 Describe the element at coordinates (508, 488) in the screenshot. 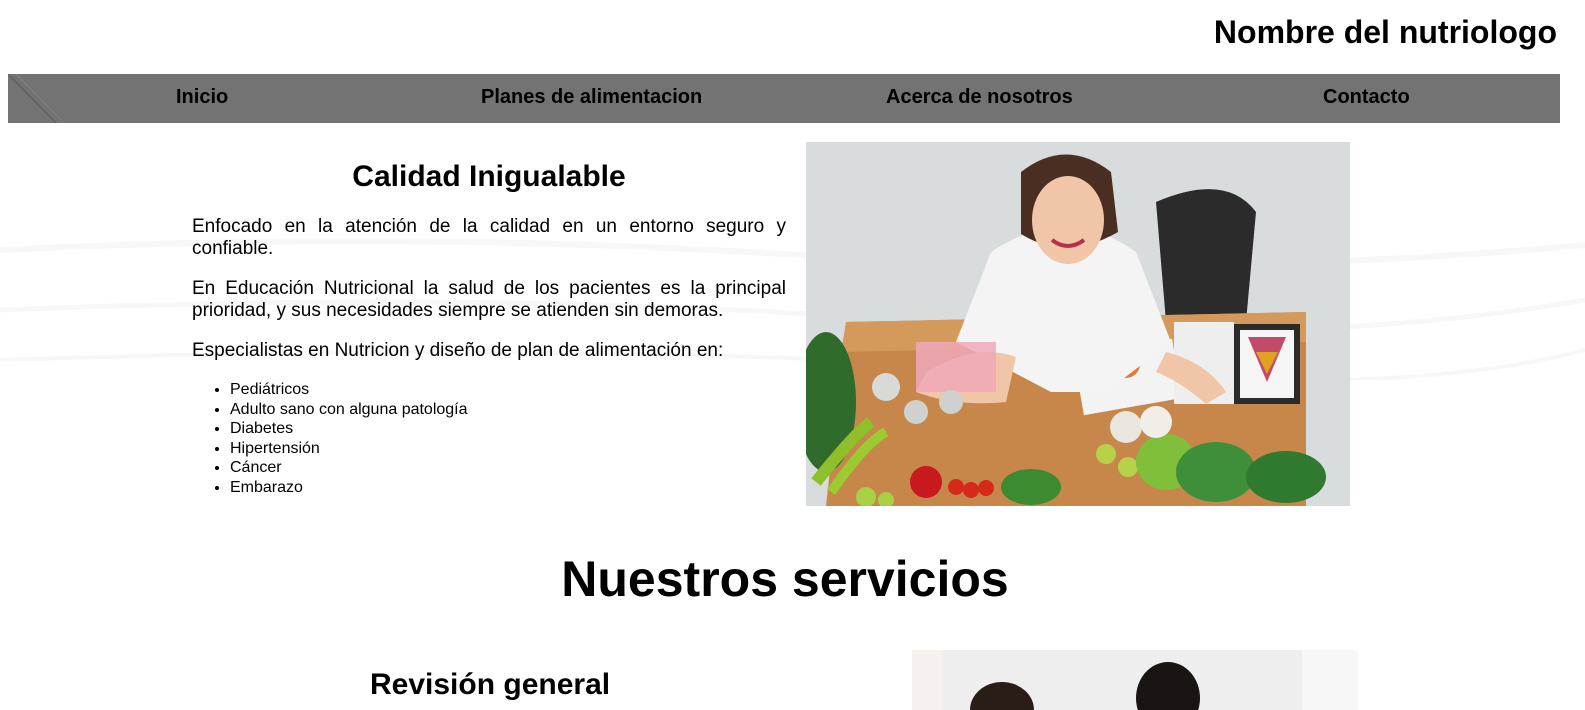

I see `list-item: Embarazo` at that location.